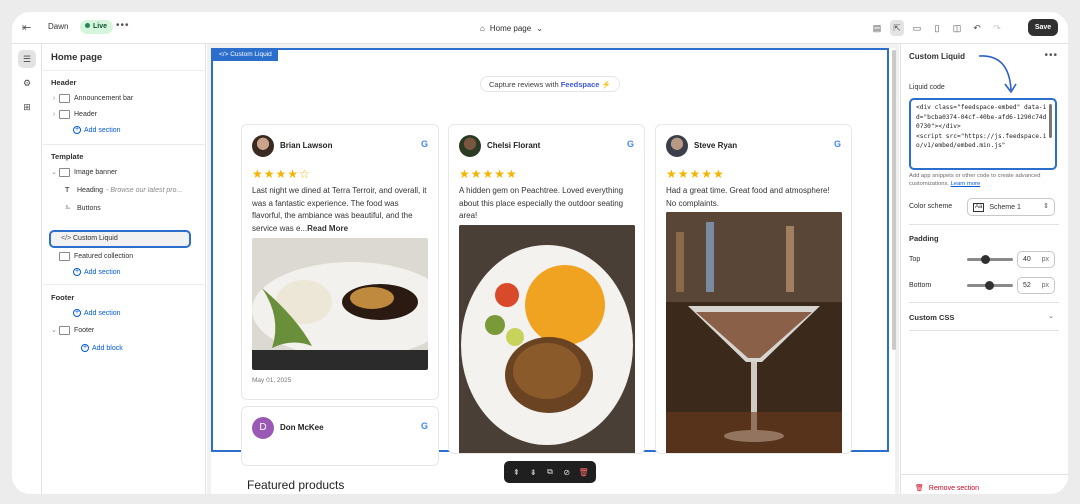  I want to click on learn-more-link: Learn more, so click(966, 184).